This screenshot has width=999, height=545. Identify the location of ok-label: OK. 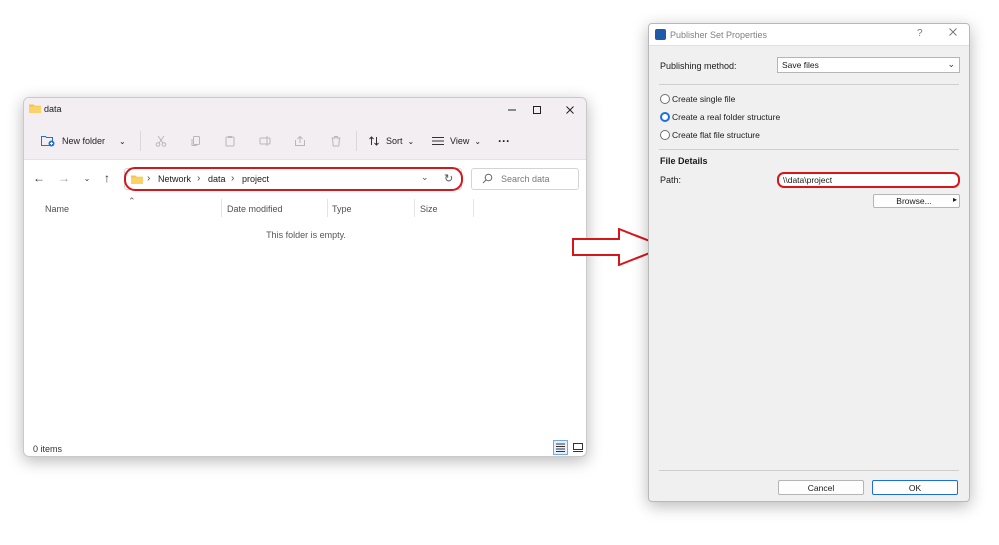
(915, 488).